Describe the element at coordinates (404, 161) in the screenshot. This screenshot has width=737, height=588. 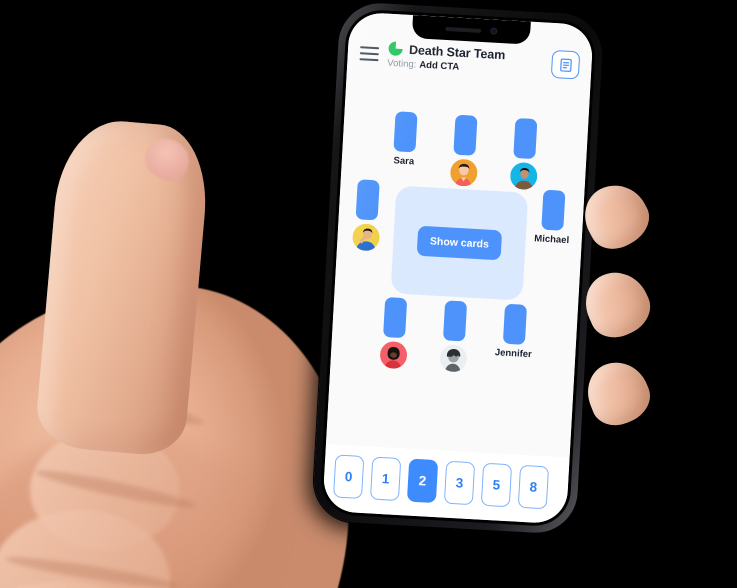
I see `player-name: Sara` at that location.